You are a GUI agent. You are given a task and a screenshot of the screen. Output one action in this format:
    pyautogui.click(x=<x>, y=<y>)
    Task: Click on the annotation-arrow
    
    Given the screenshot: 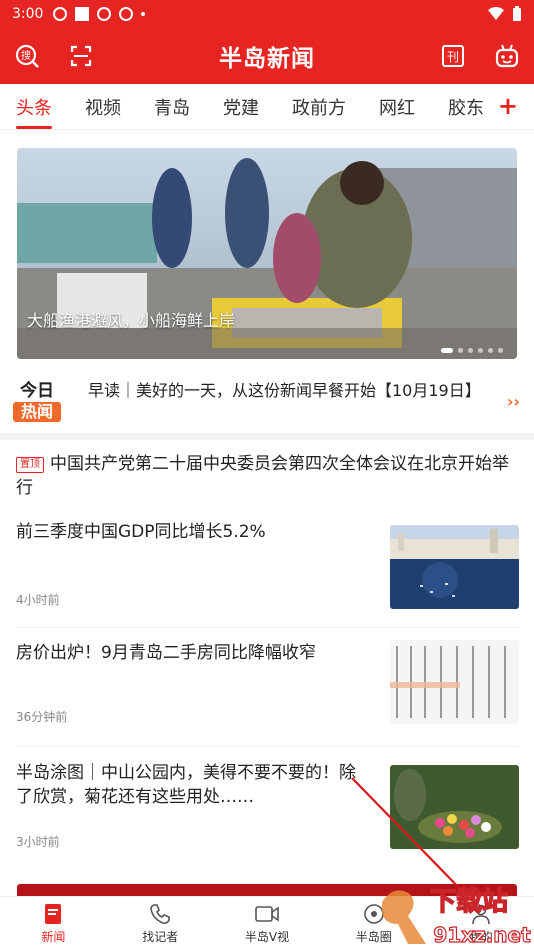 What is the action you would take?
    pyautogui.click(x=410, y=837)
    